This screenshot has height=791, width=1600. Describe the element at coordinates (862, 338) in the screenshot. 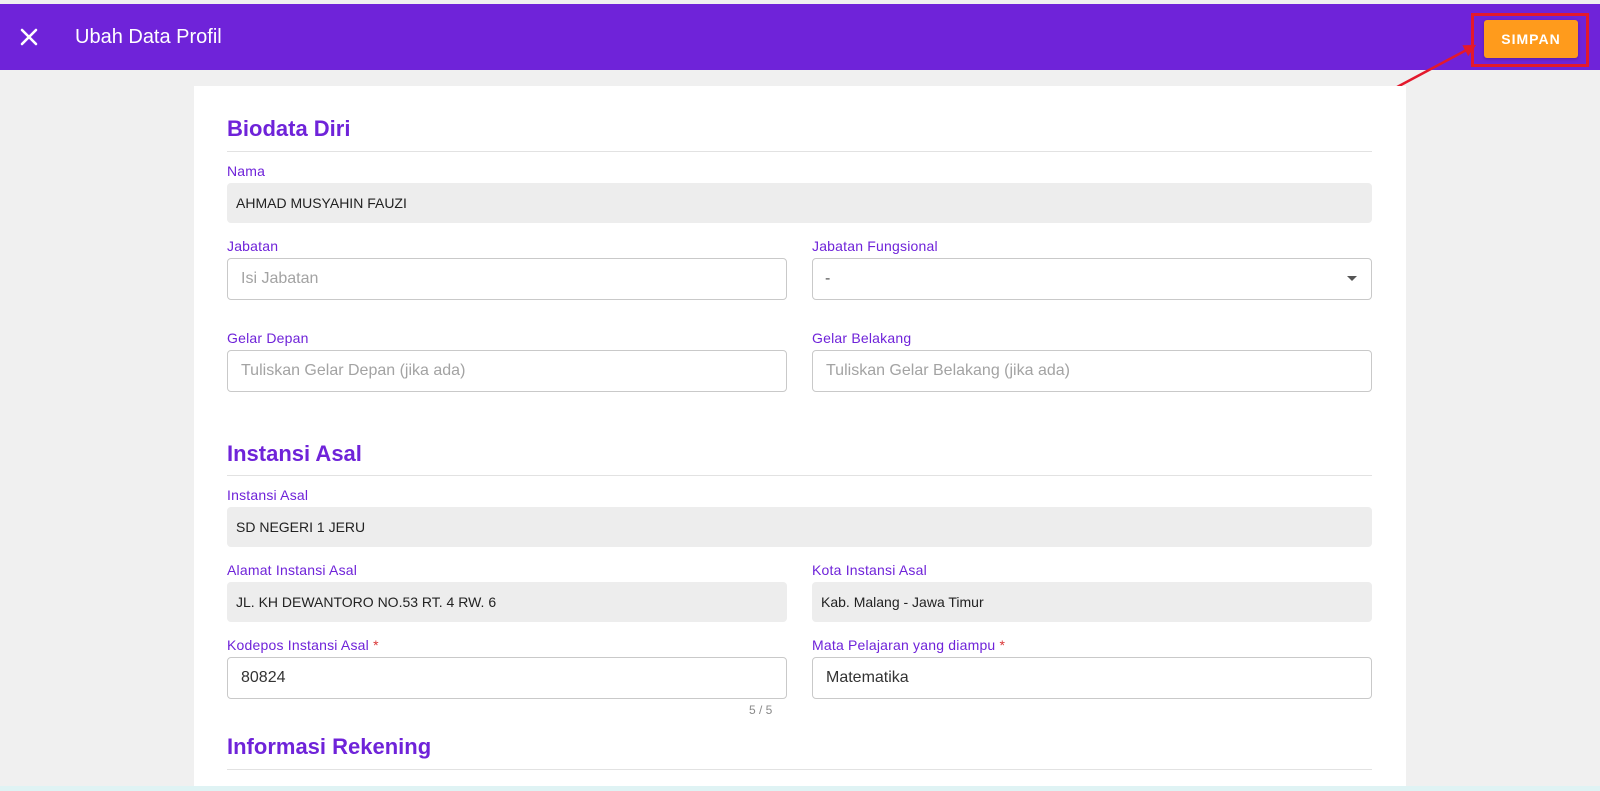

I see `gelar-belakang-label: Gelar Belakang` at that location.